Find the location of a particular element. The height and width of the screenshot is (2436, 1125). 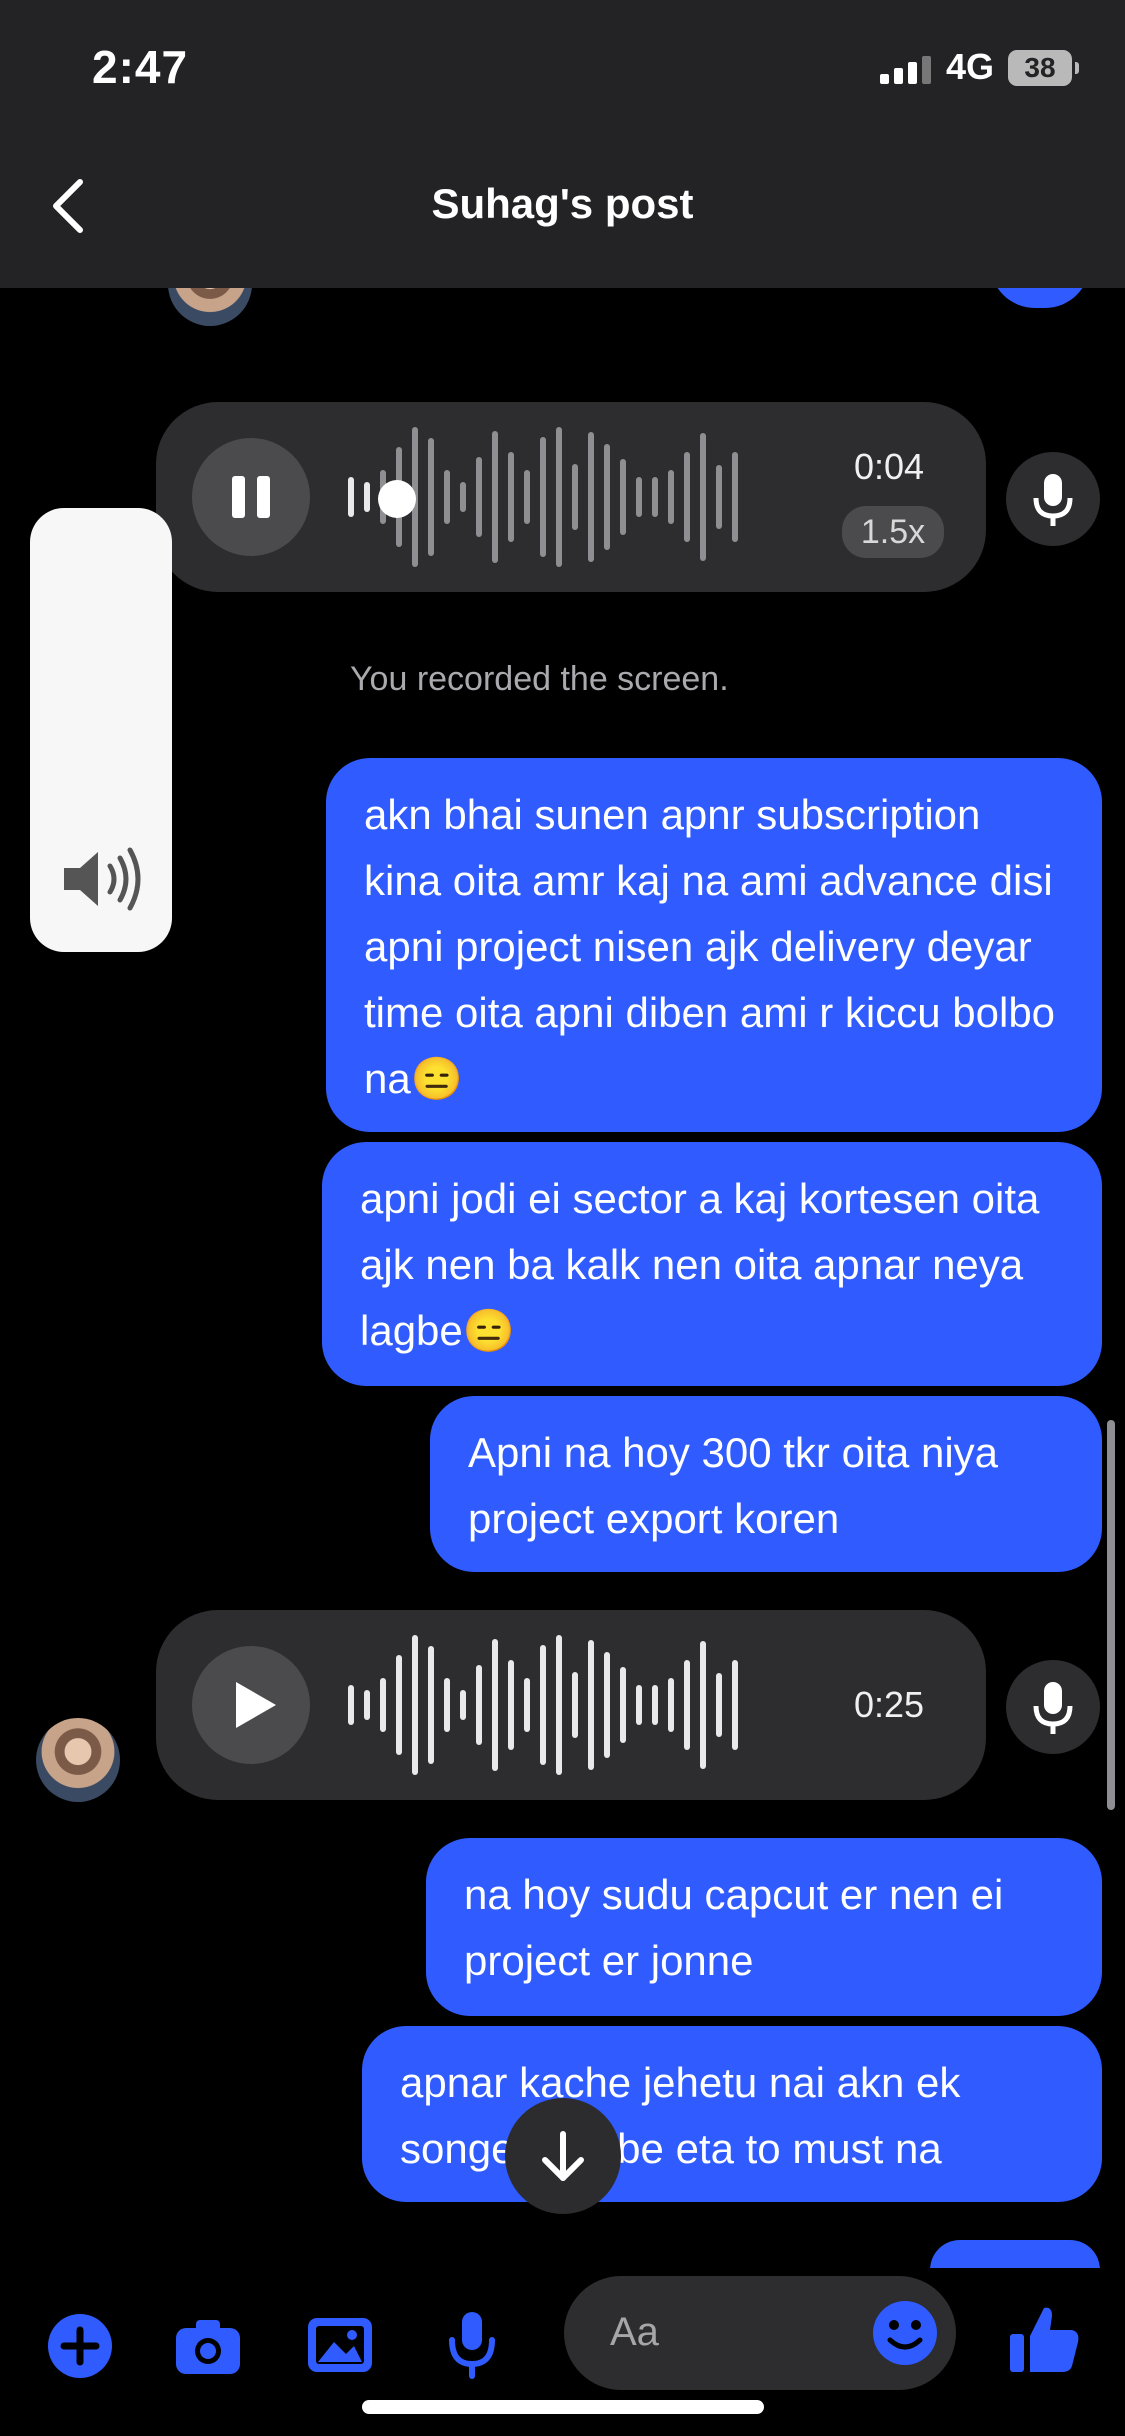

battery-icon: 38 is located at coordinates (1043, 68).